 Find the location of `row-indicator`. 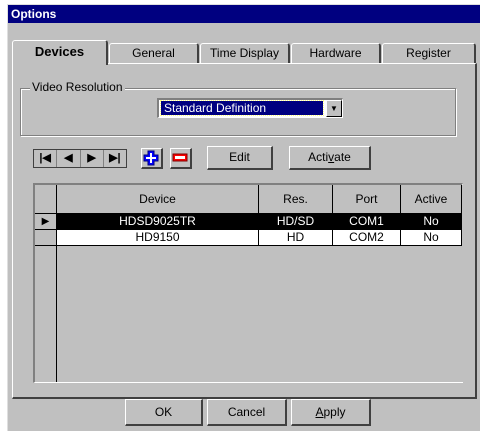

row-indicator is located at coordinates (46, 238).